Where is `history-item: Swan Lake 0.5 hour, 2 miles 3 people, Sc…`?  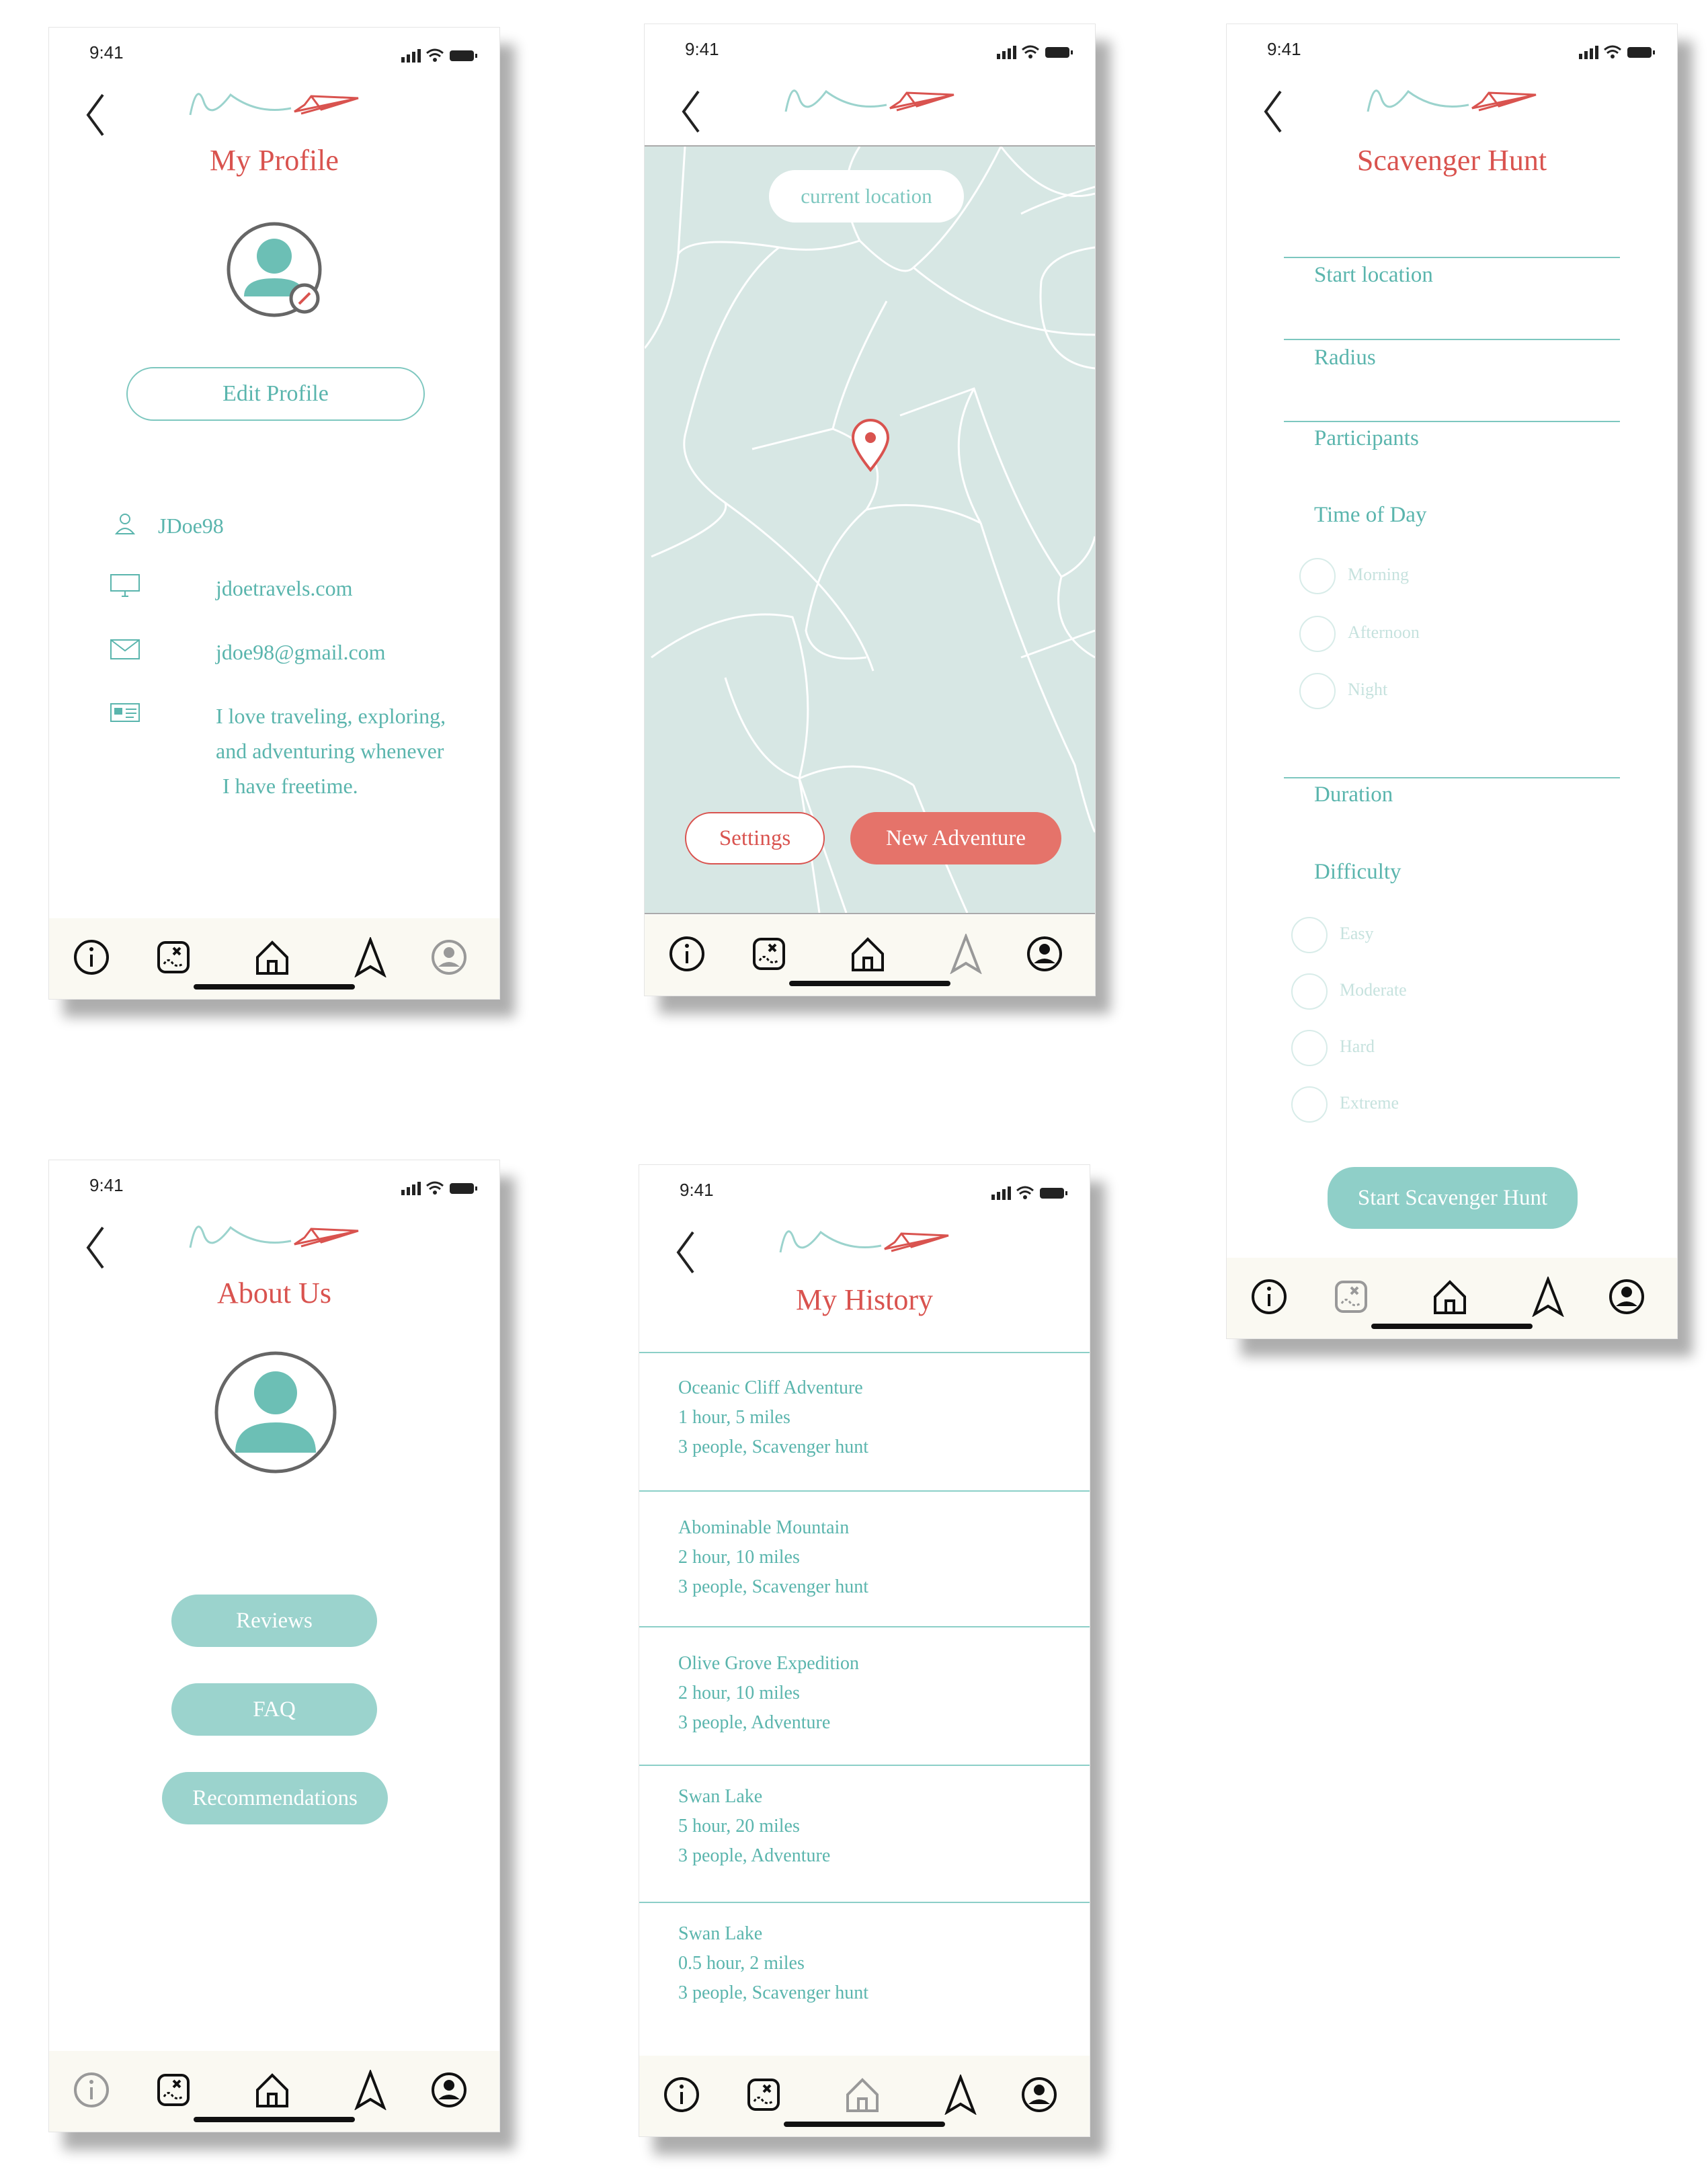 history-item: Swan Lake 0.5 hour, 2 miles 3 people, Sc… is located at coordinates (864, 1980).